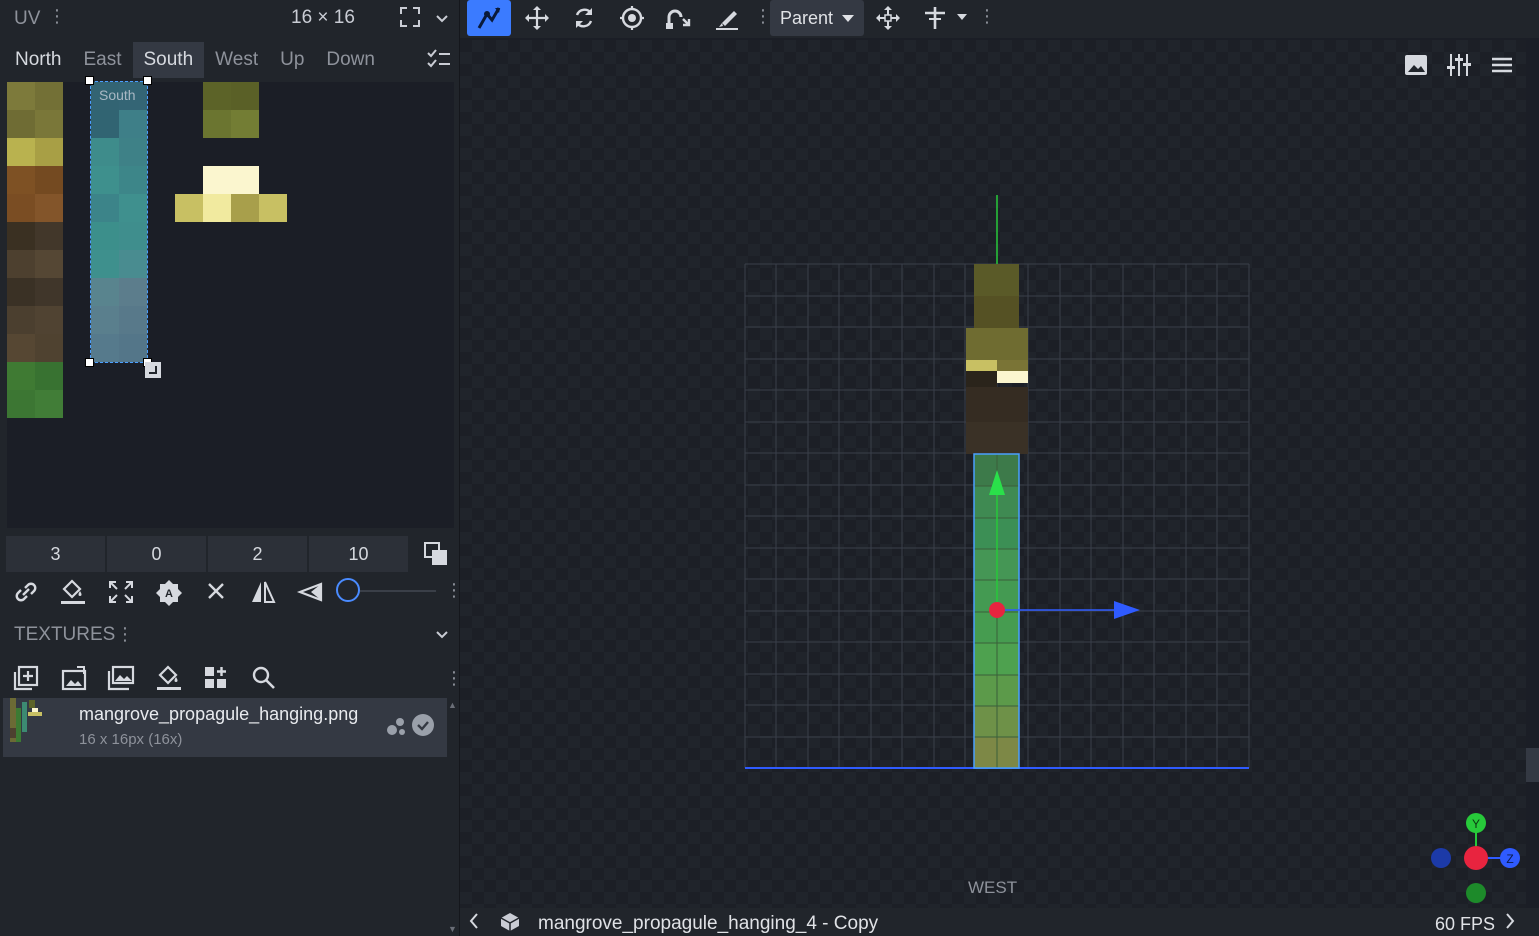  Describe the element at coordinates (452, 705) in the screenshot. I see `scroll-up-icon: ▲` at that location.